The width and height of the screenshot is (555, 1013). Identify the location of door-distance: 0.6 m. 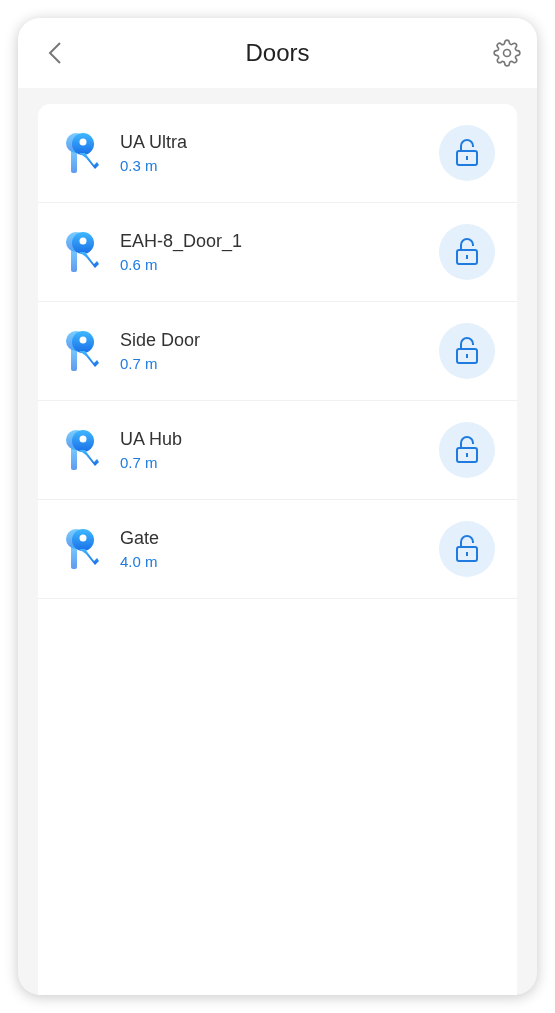
(139, 264).